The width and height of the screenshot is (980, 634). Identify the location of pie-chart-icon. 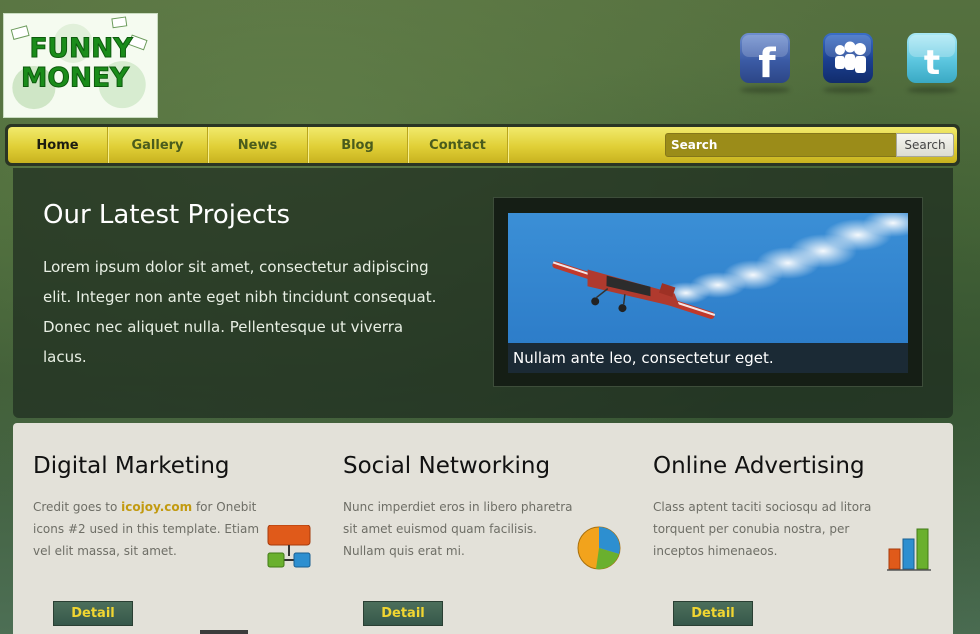
(599, 548).